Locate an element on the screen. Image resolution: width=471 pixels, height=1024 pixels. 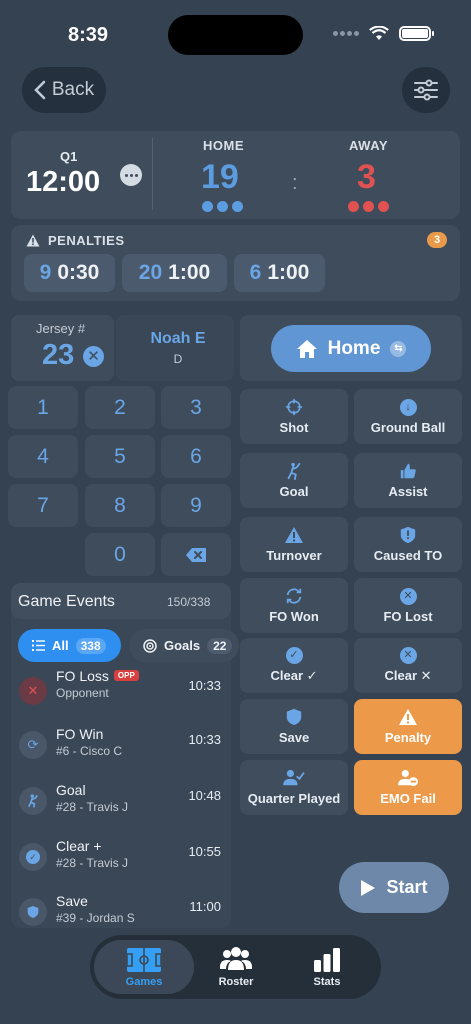
opp-badge: OPP is located at coordinates (126, 675).